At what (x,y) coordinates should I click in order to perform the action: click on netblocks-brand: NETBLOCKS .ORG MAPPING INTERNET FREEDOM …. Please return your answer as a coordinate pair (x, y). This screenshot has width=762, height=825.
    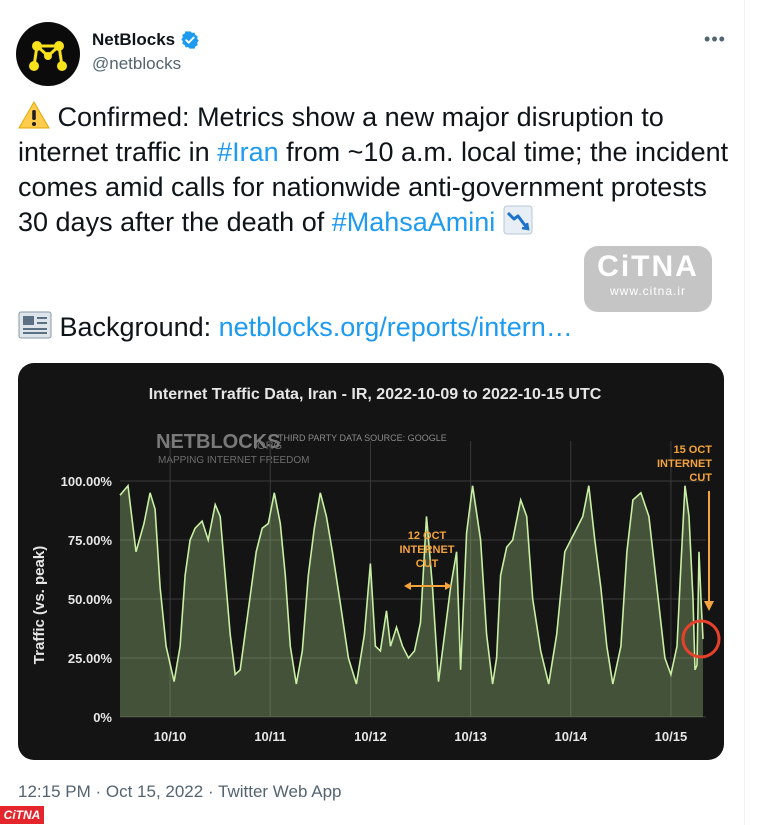
    Looking at the image, I should click on (301, 448).